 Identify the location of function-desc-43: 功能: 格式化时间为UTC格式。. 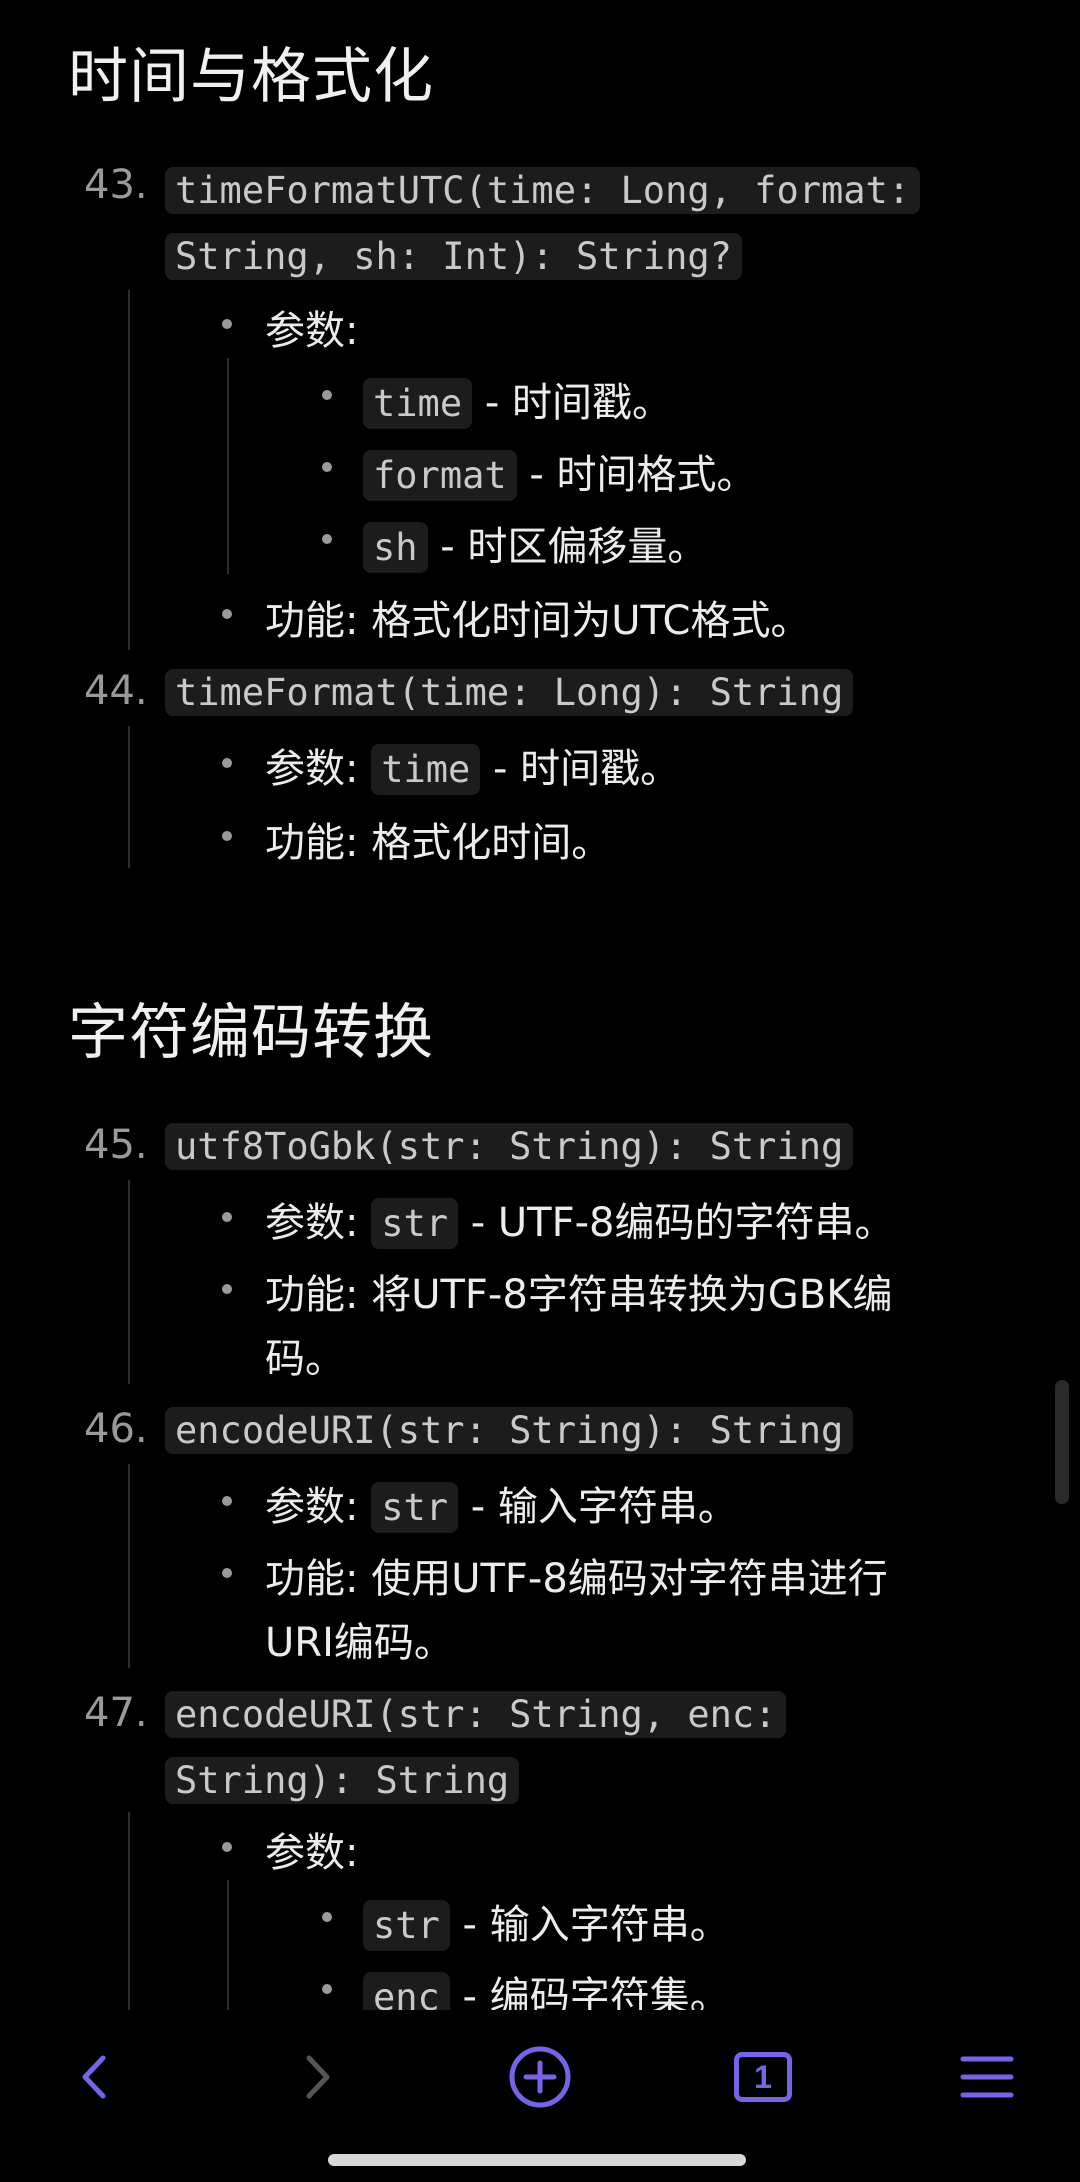
(538, 621).